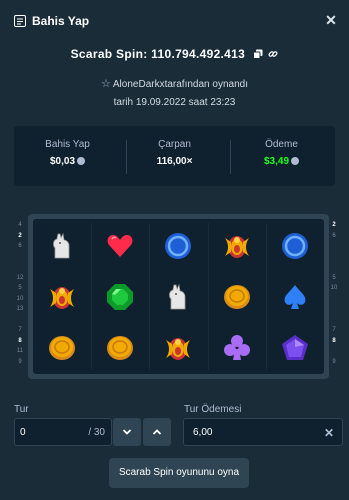 The image size is (349, 500). What do you see at coordinates (20, 351) in the screenshot?
I see `payline-number: 11` at bounding box center [20, 351].